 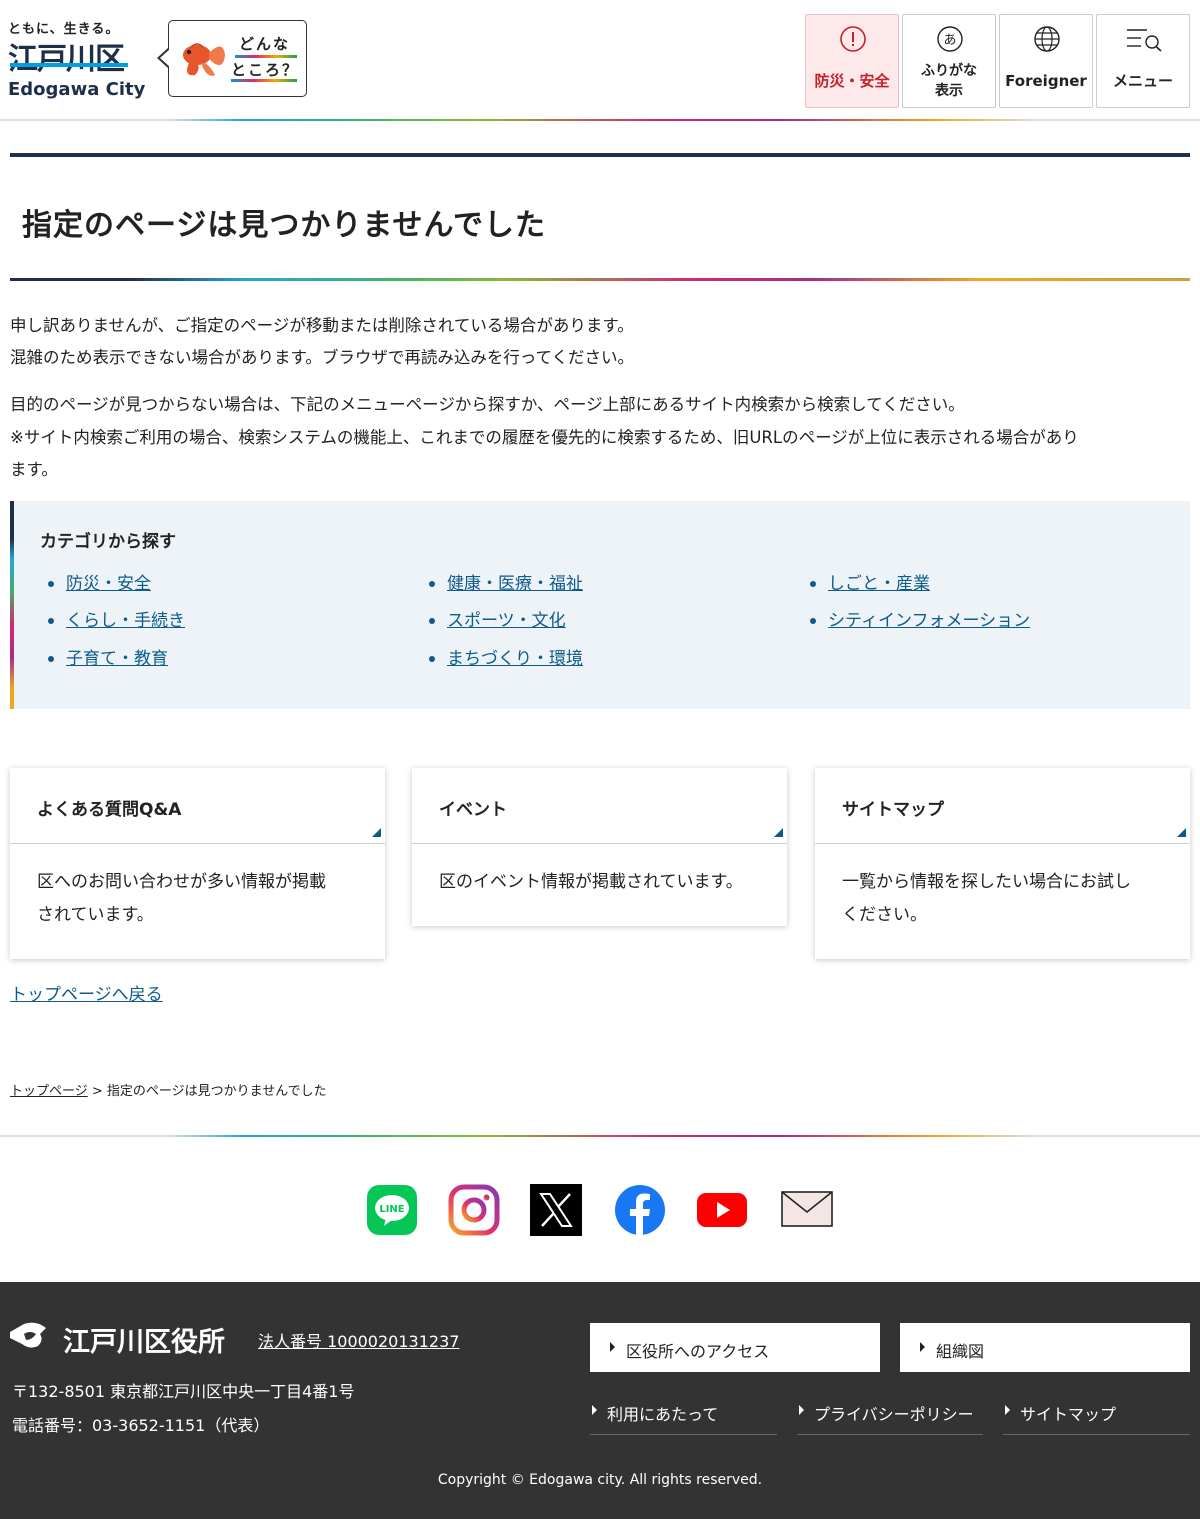 What do you see at coordinates (852, 81) in the screenshot?
I see `disaster-safety-label: 防災・安全` at bounding box center [852, 81].